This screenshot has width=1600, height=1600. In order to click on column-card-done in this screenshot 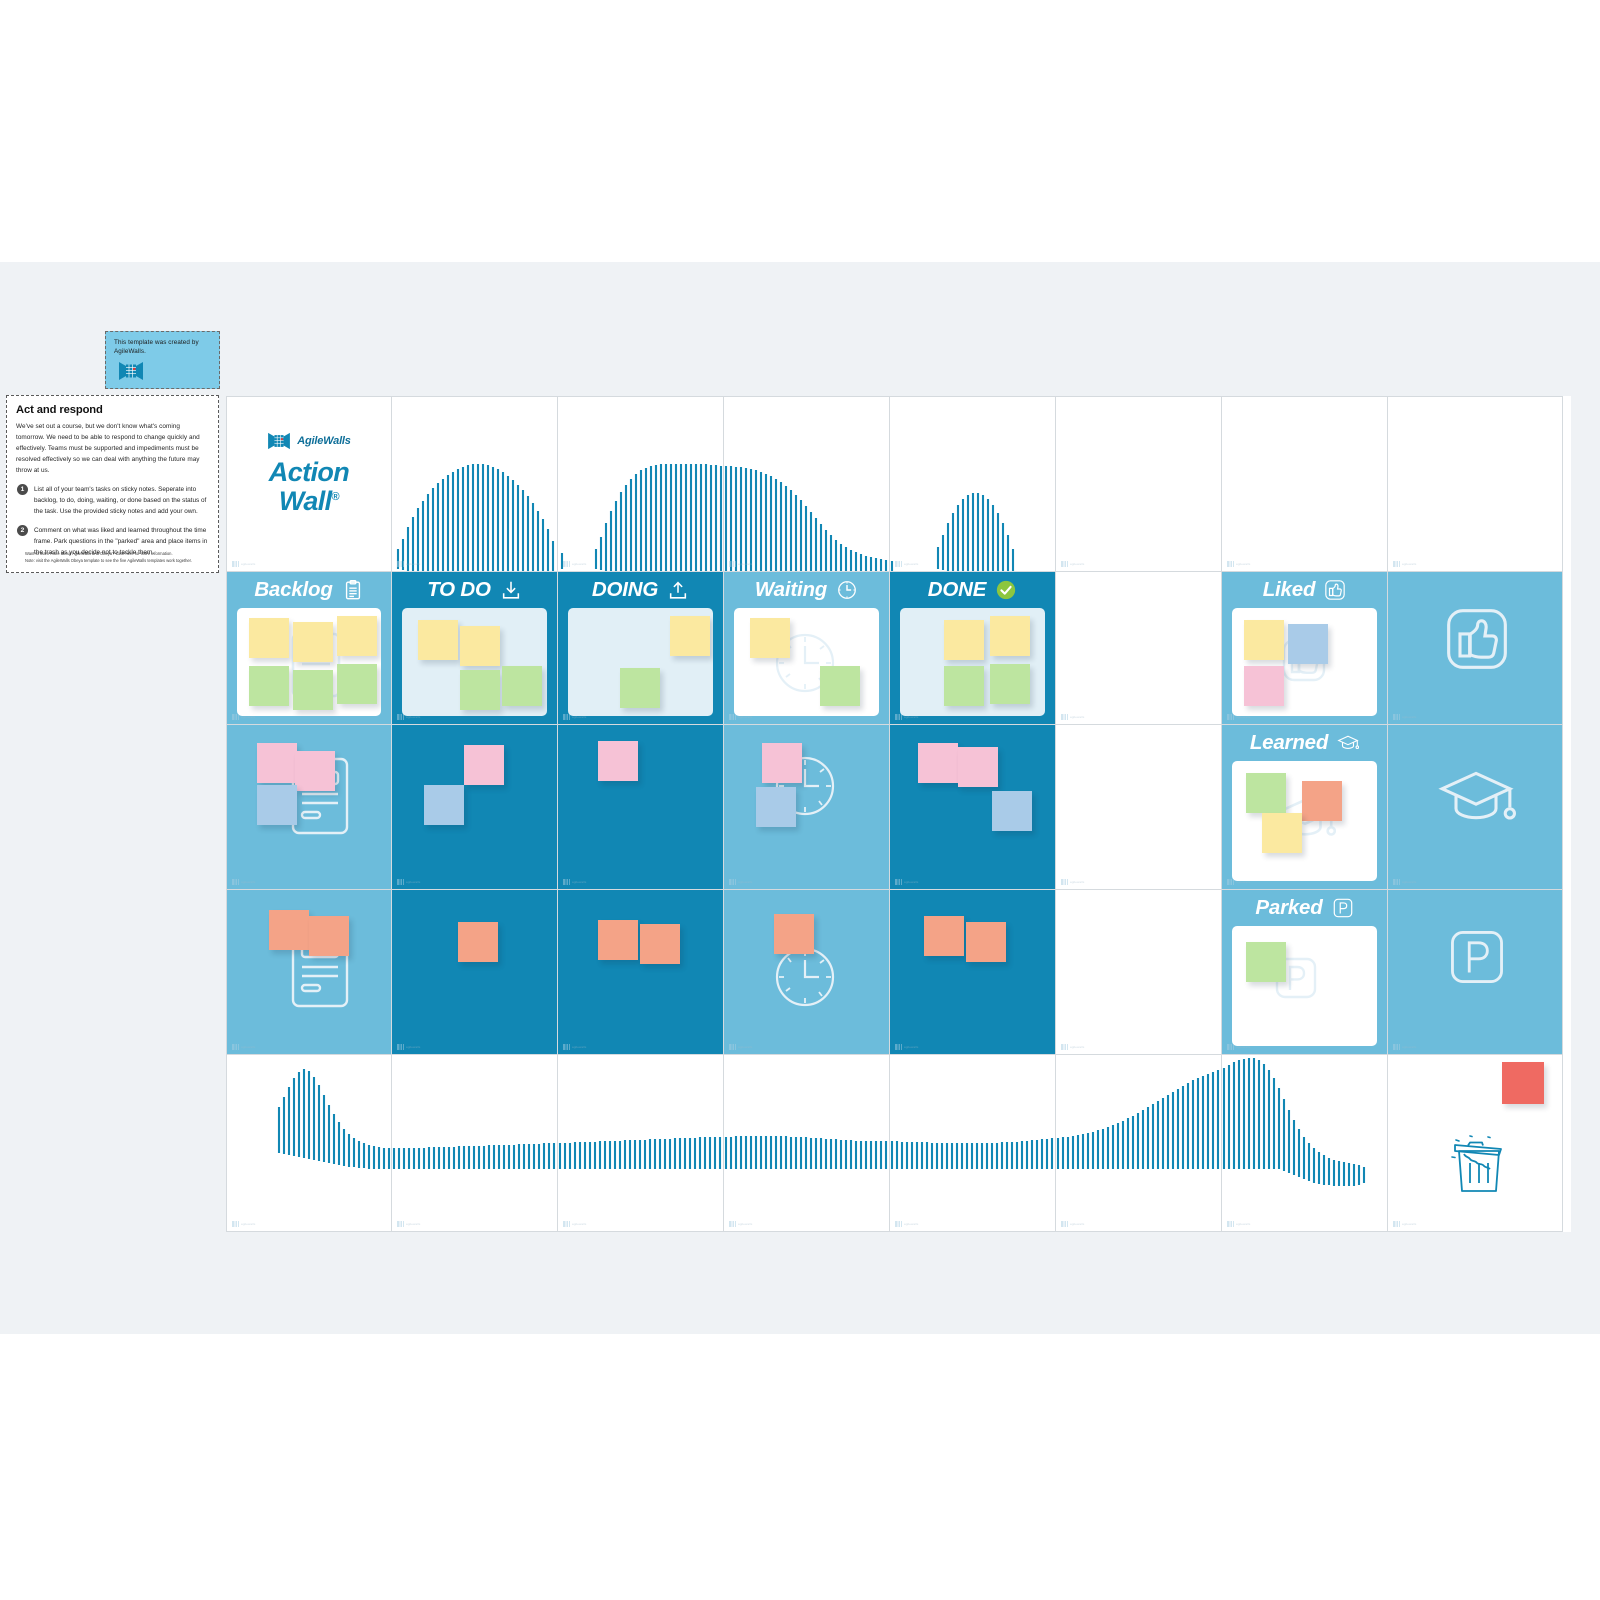, I will do `click(972, 662)`.